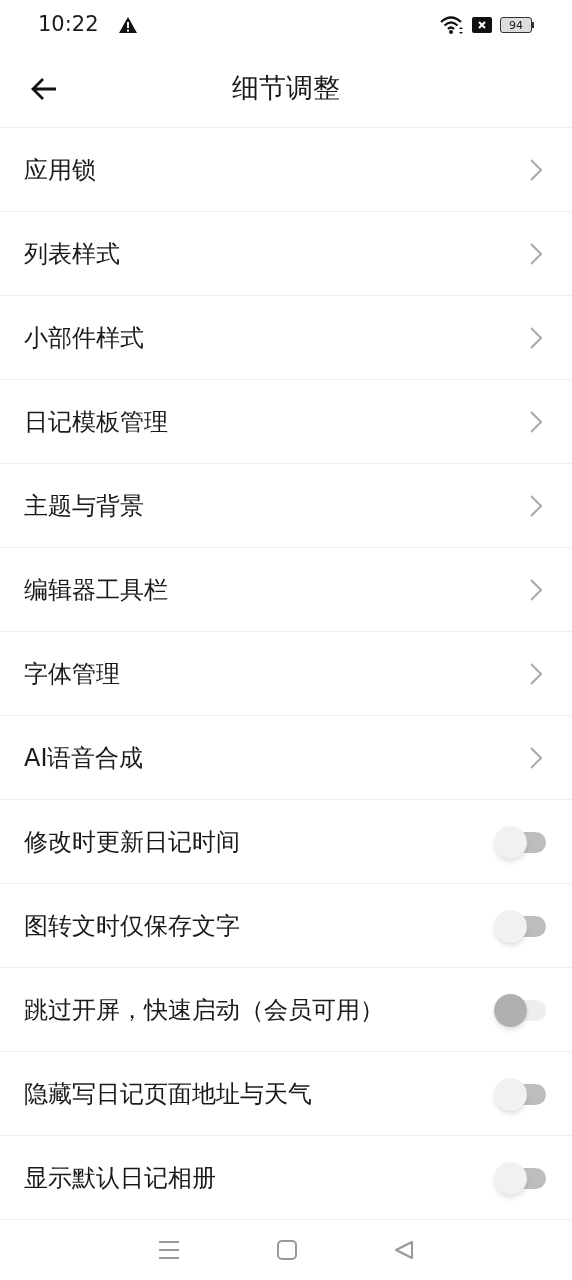 Image resolution: width=572 pixels, height=1280 pixels. I want to click on menu-icon, so click(169, 1250).